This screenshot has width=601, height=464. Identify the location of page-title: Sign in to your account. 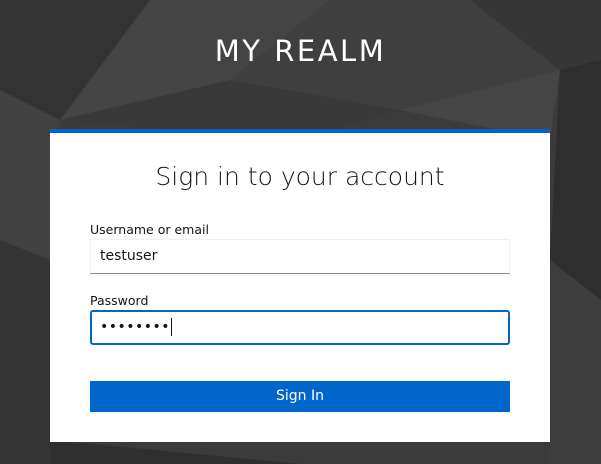
(300, 176).